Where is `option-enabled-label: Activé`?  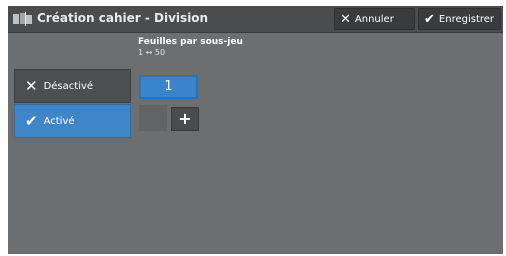 option-enabled-label: Activé is located at coordinates (59, 121).